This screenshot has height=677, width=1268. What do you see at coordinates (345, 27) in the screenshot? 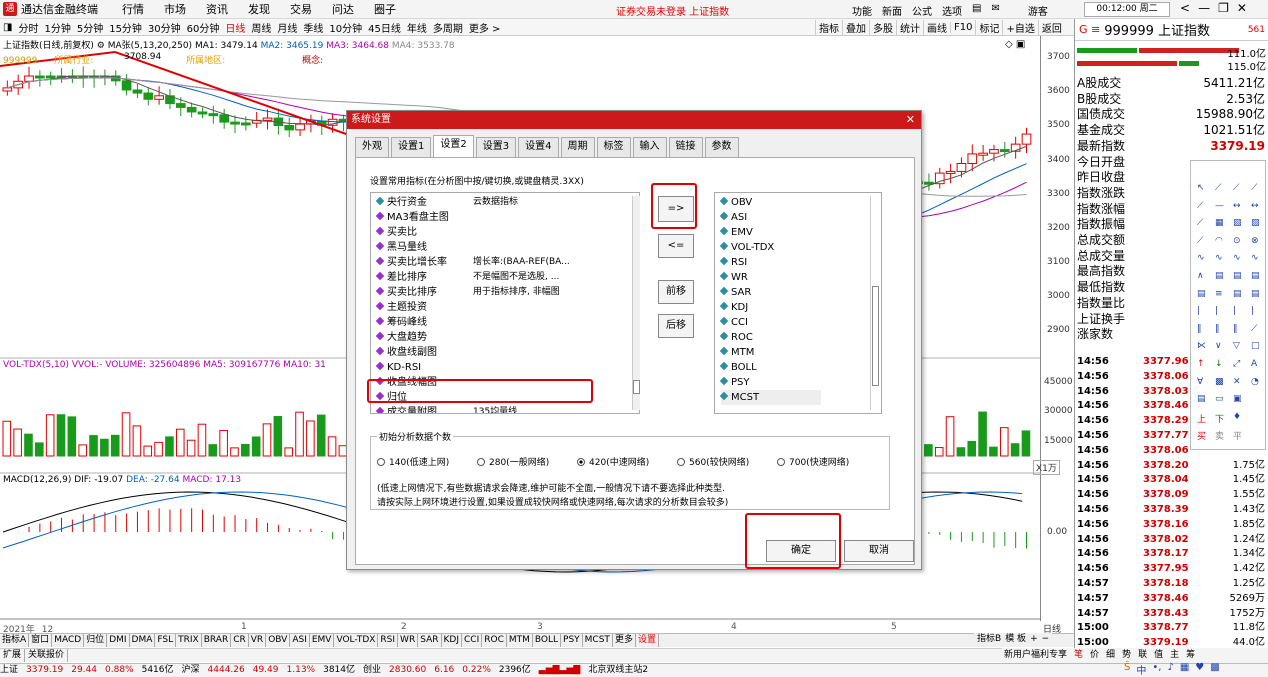
I see `period-10min: 10分钟` at bounding box center [345, 27].